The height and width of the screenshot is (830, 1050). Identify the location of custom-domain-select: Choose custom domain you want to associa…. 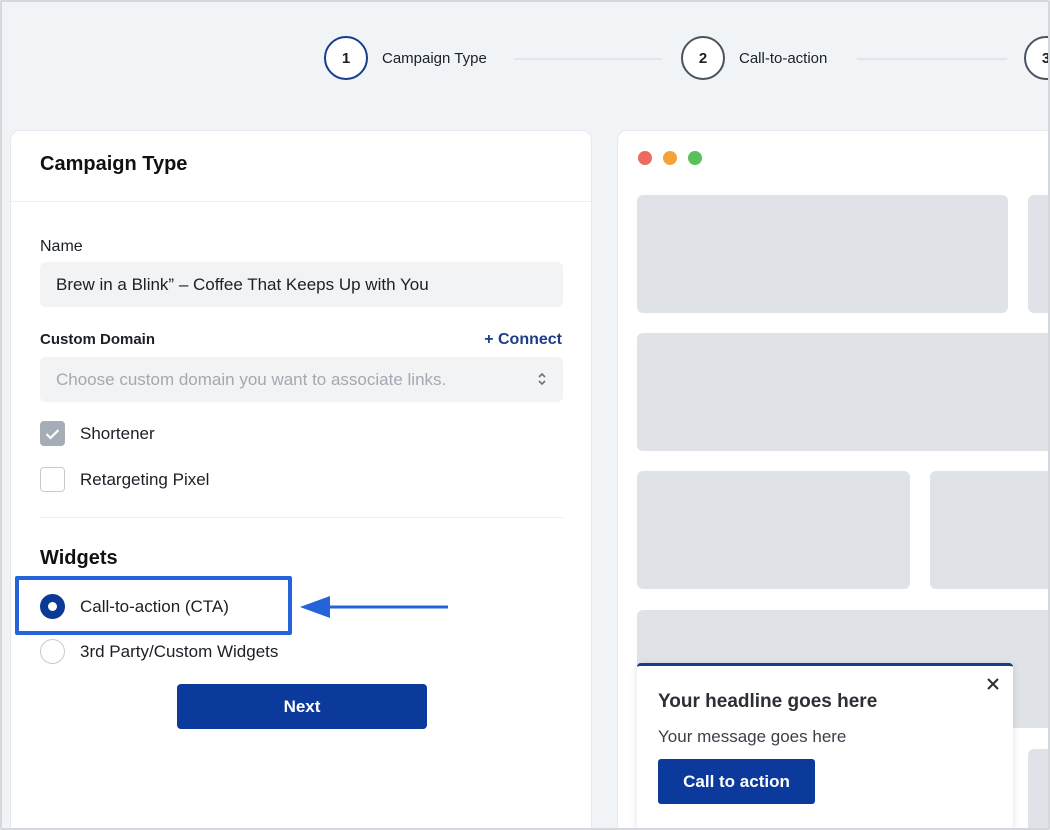
(301, 379).